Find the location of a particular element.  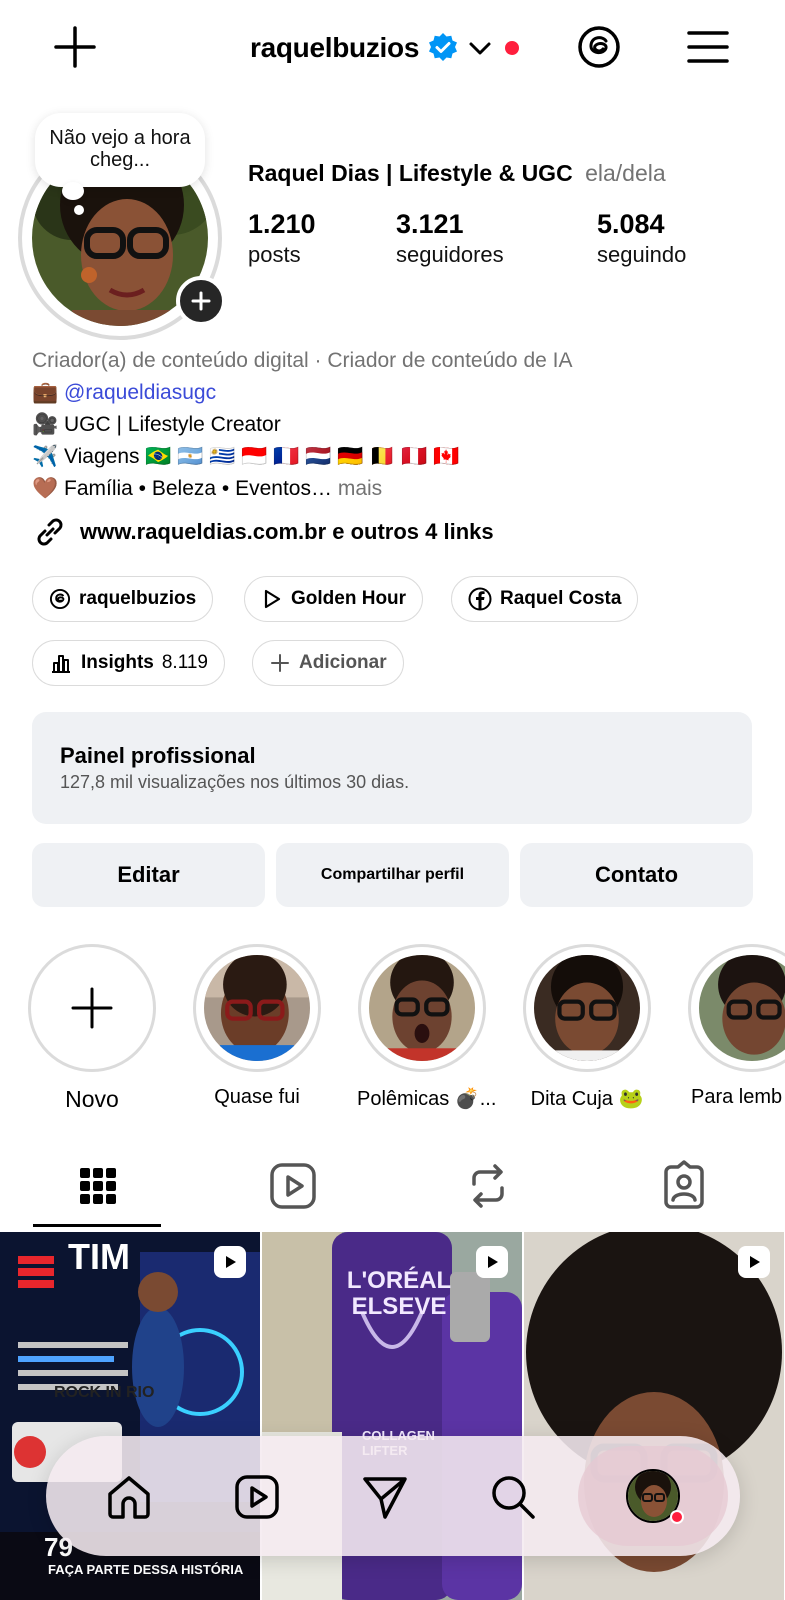

highlight-item: Dita Cuja 🐸 is located at coordinates (587, 1027).